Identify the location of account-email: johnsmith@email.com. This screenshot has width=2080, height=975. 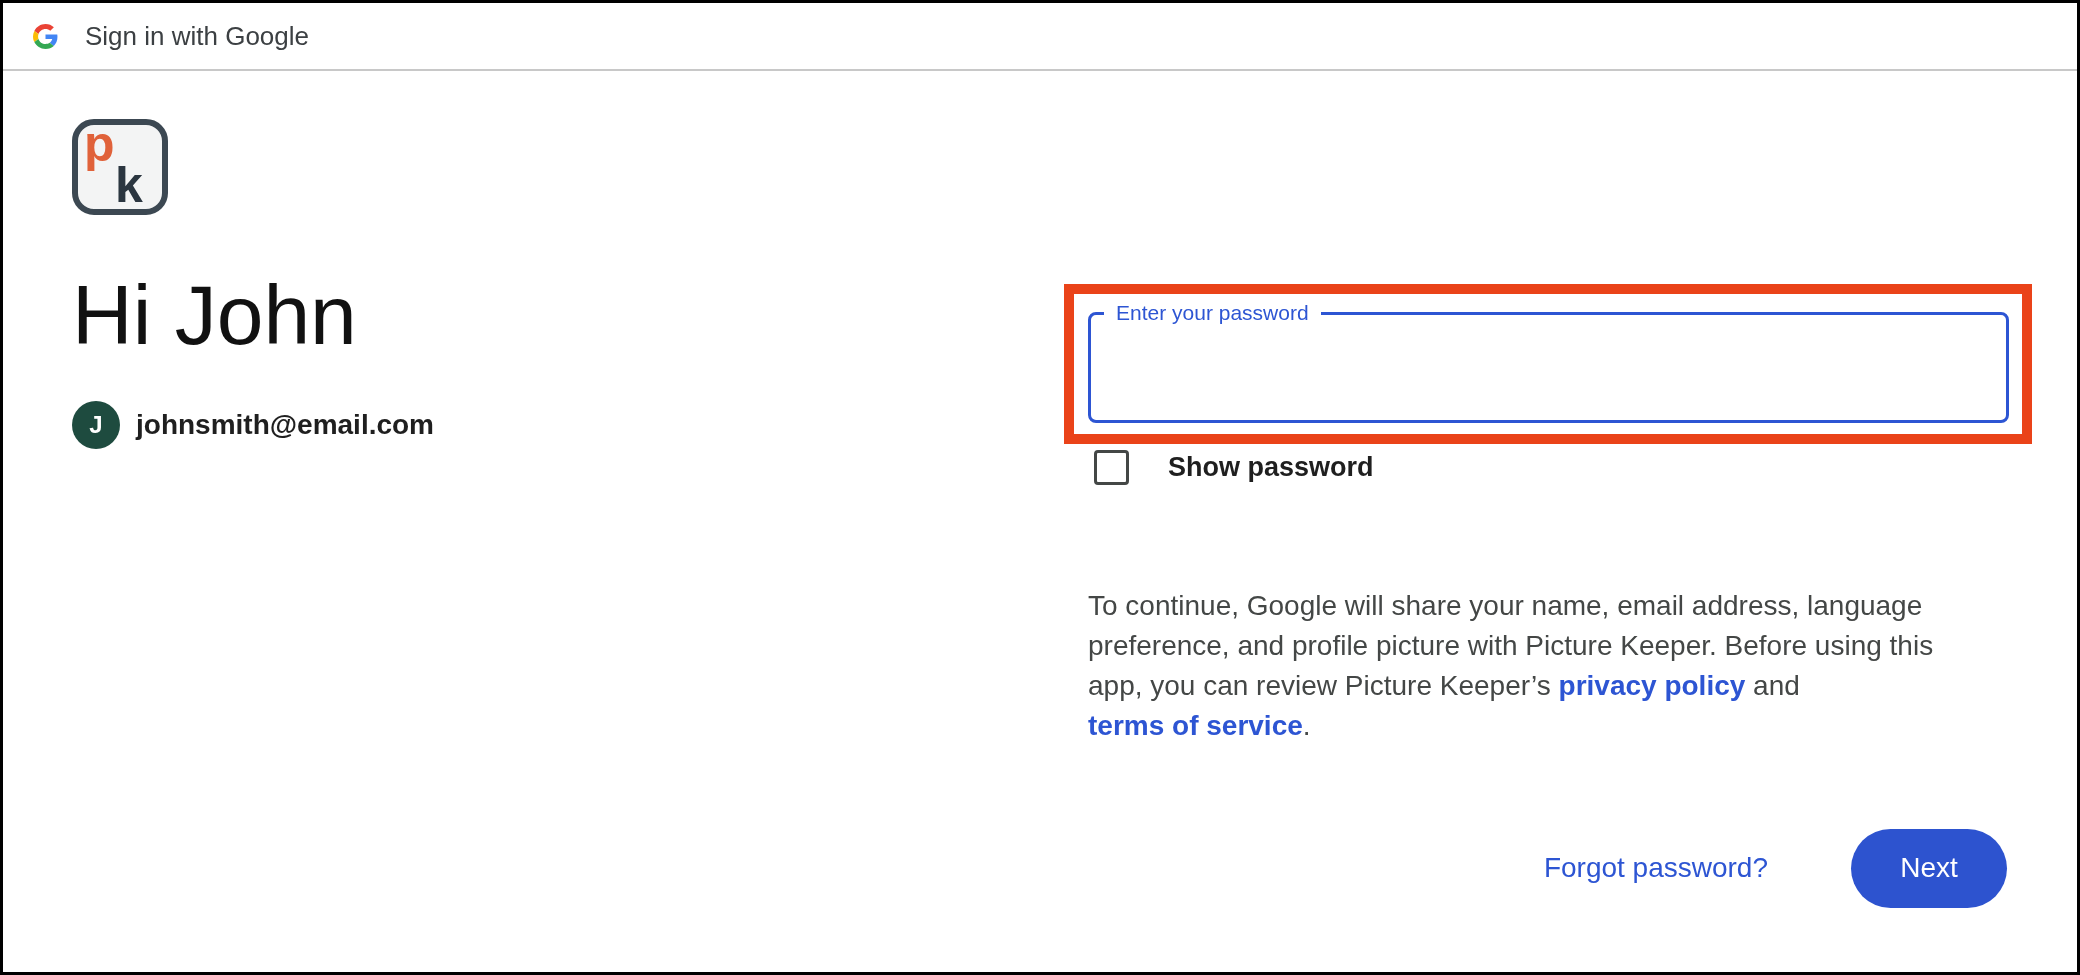
(285, 425).